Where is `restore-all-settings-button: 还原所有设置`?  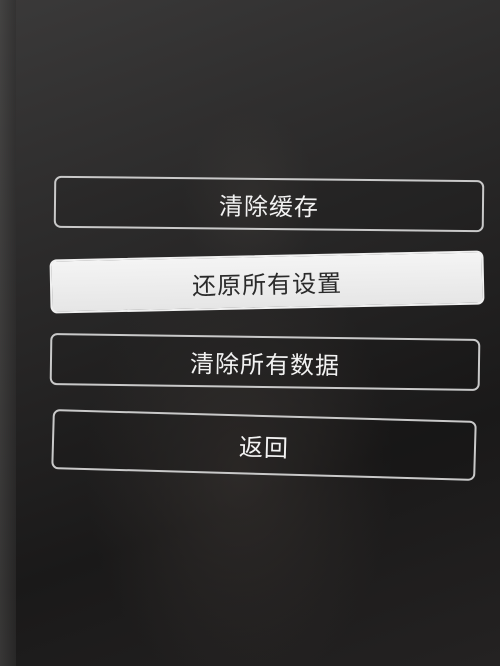
restore-all-settings-button: 还原所有设置 is located at coordinates (267, 282).